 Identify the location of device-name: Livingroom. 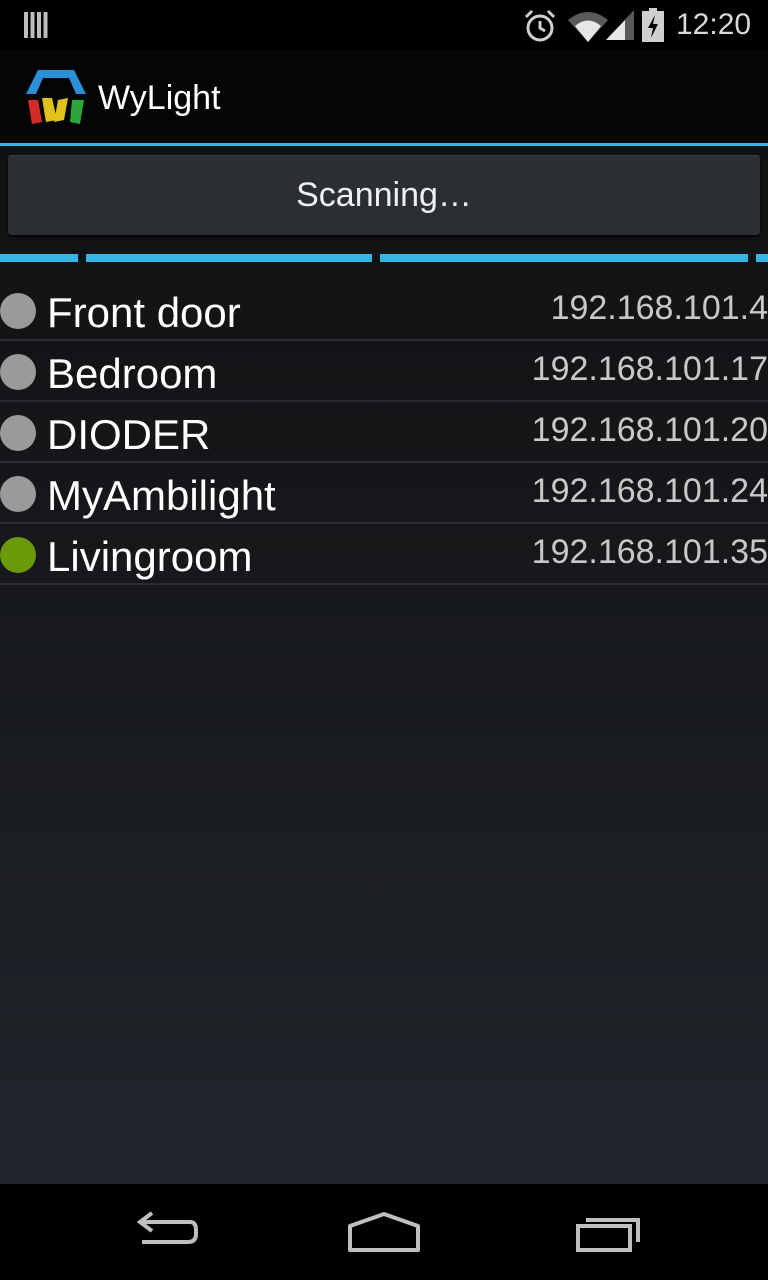
(150, 556).